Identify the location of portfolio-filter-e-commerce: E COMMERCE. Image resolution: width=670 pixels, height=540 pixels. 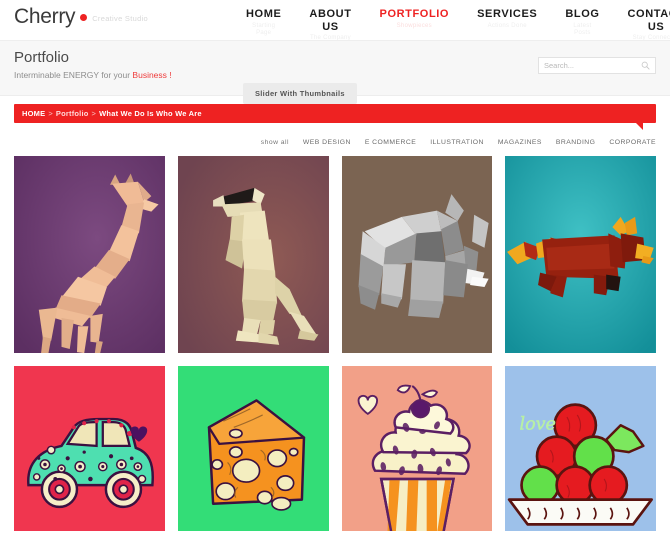
(390, 142).